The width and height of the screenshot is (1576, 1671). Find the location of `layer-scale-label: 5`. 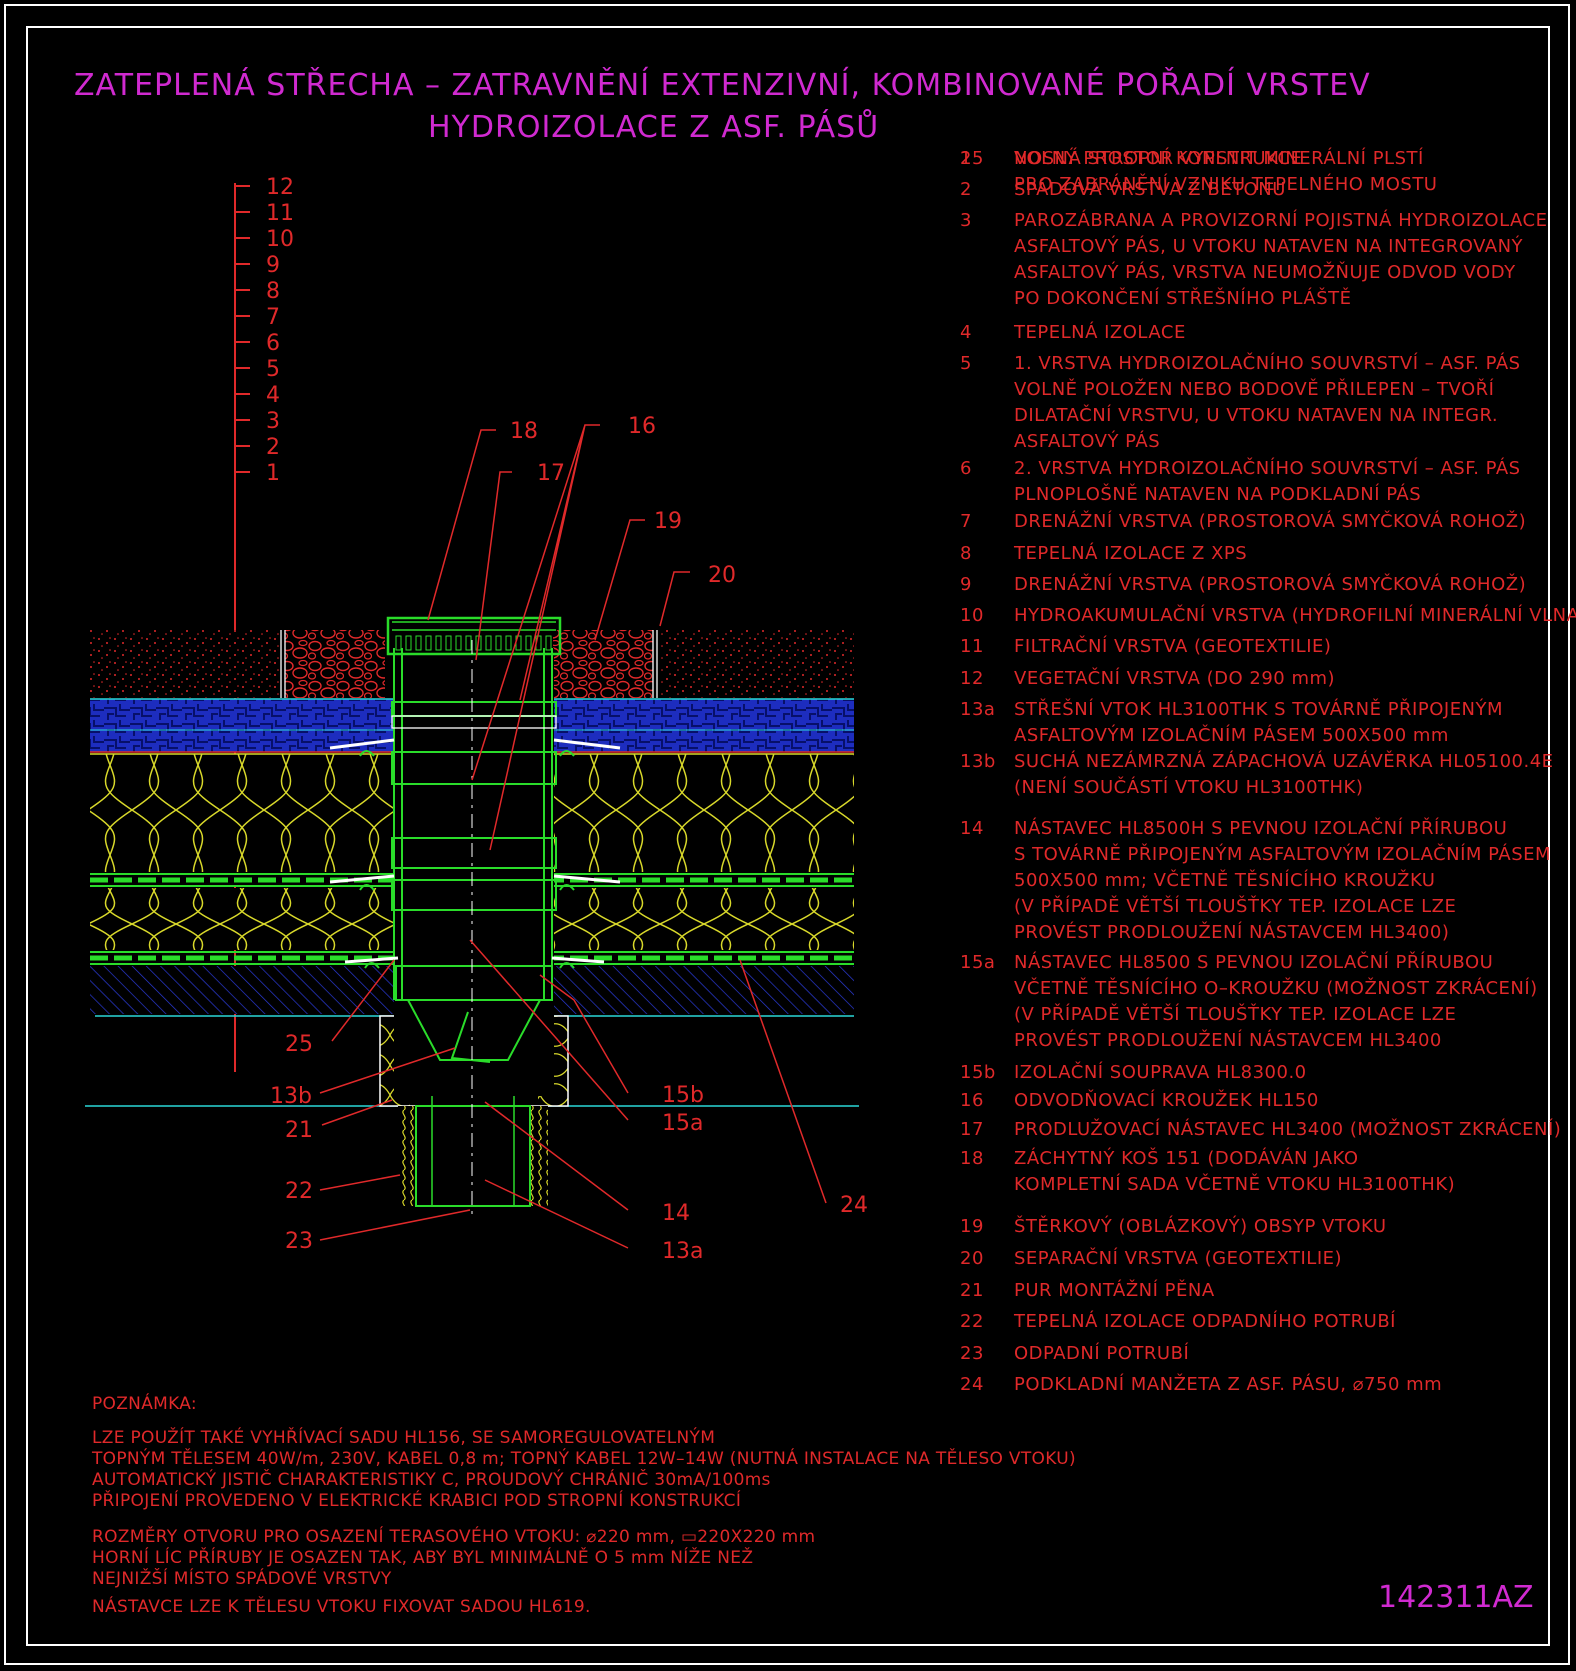

layer-scale-label: 5 is located at coordinates (273, 369).